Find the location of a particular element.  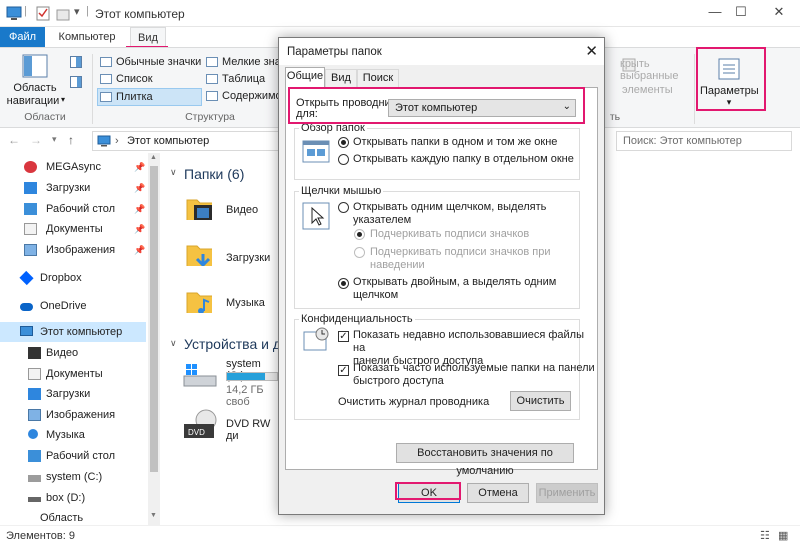

content-option: Содержимо is located at coordinates (243, 96).